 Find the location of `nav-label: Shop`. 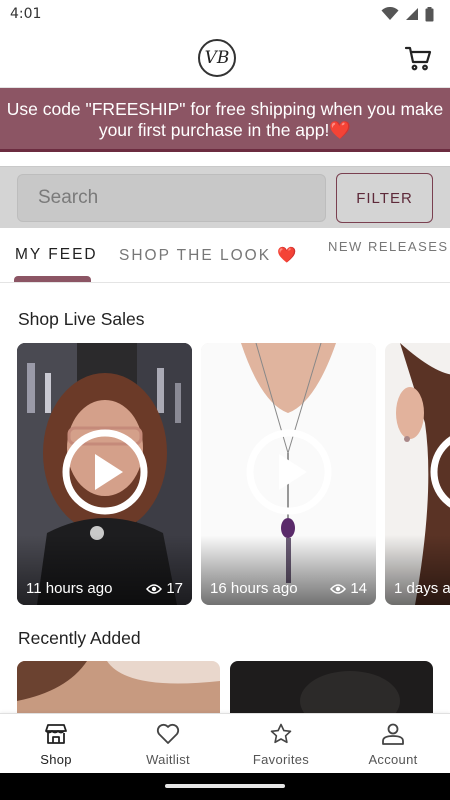

nav-label: Shop is located at coordinates (56, 759).